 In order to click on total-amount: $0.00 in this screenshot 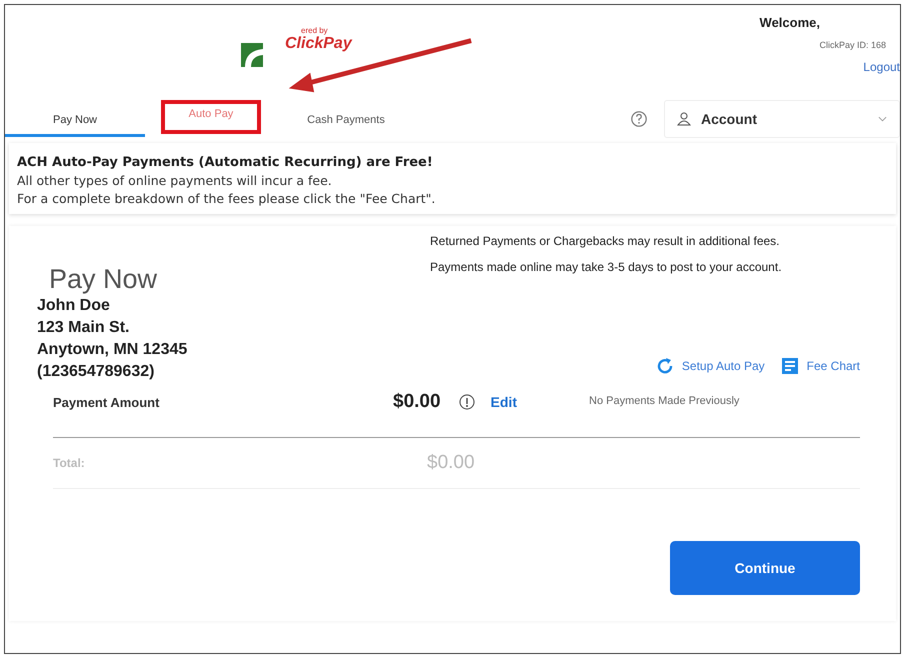, I will do `click(451, 463)`.